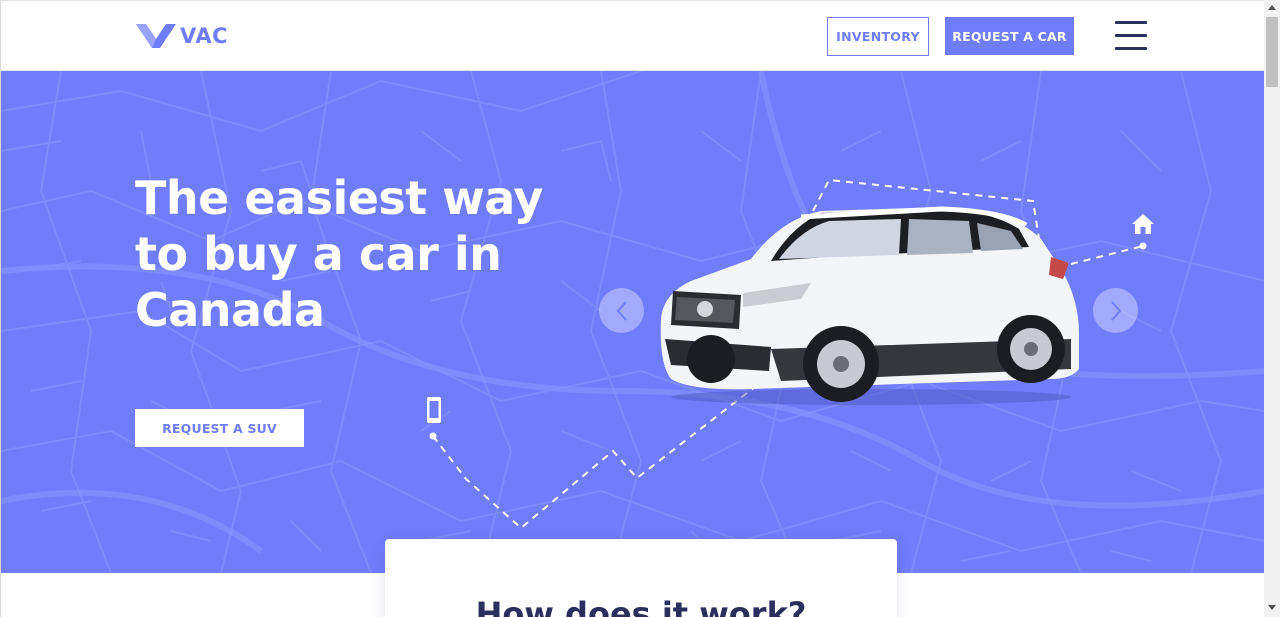  Describe the element at coordinates (1143, 224) in the screenshot. I see `home-icon` at that location.